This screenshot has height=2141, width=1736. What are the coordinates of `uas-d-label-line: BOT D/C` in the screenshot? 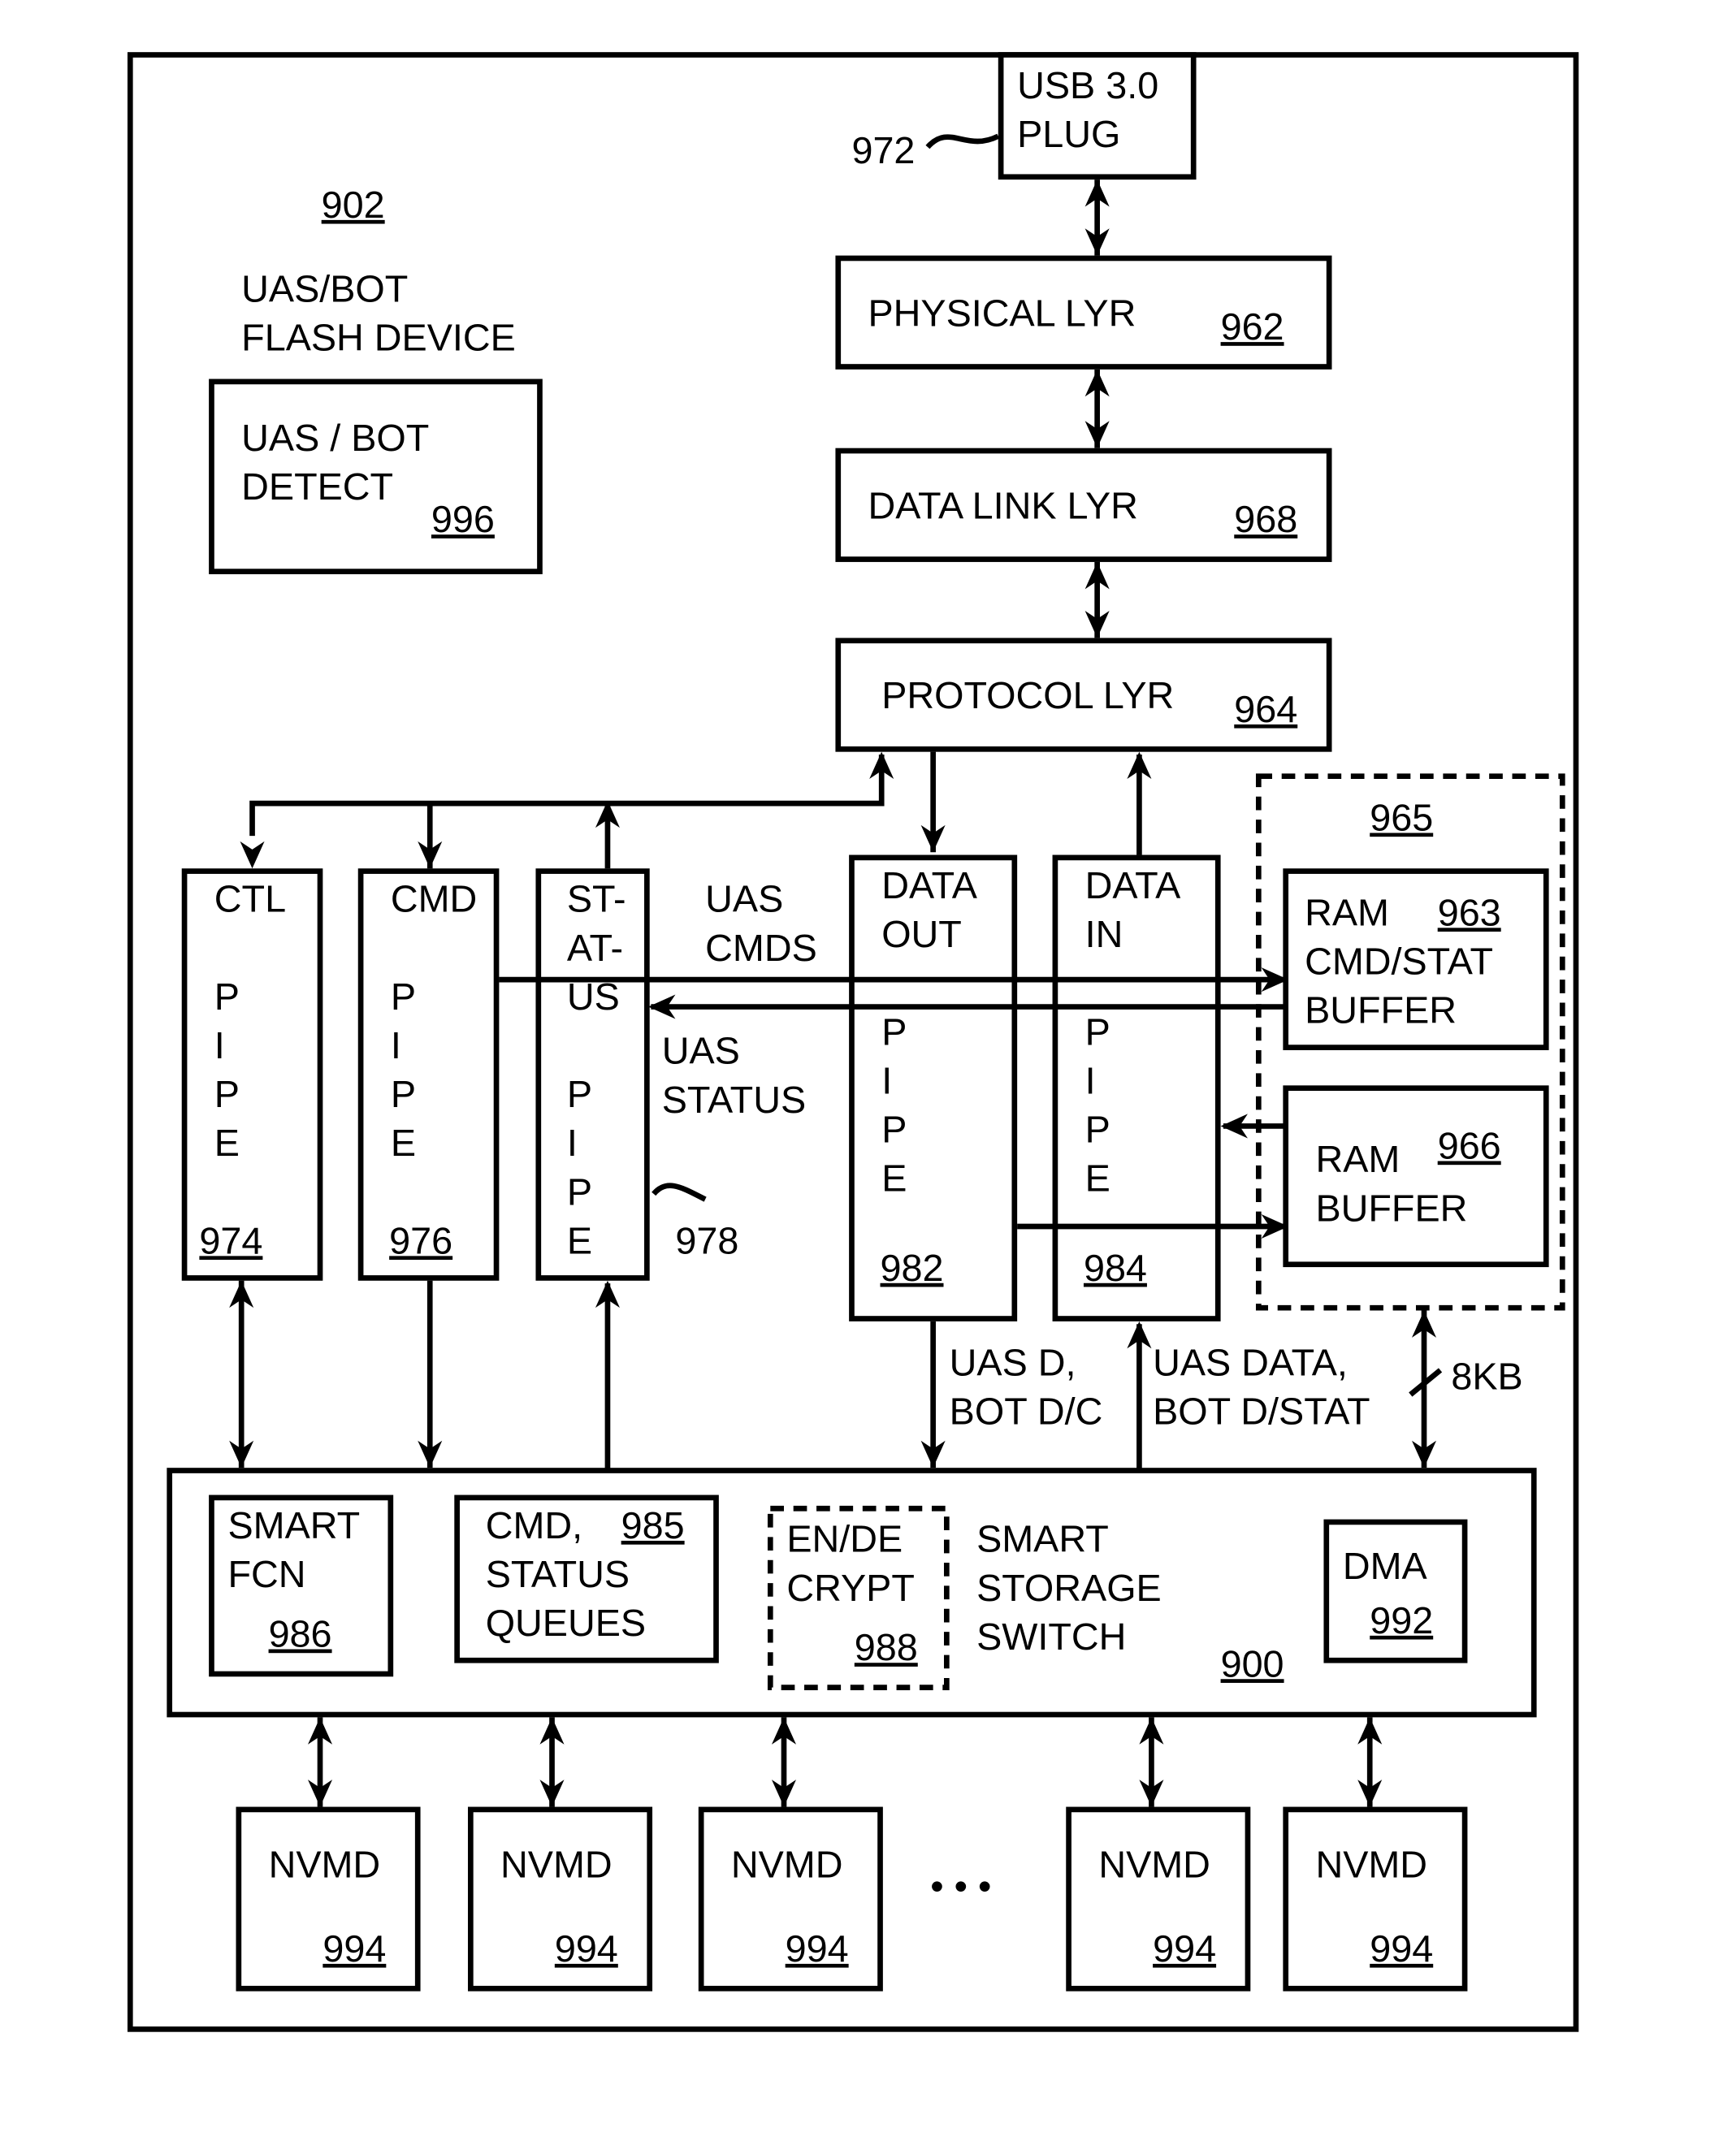 It's located at (1026, 1412).